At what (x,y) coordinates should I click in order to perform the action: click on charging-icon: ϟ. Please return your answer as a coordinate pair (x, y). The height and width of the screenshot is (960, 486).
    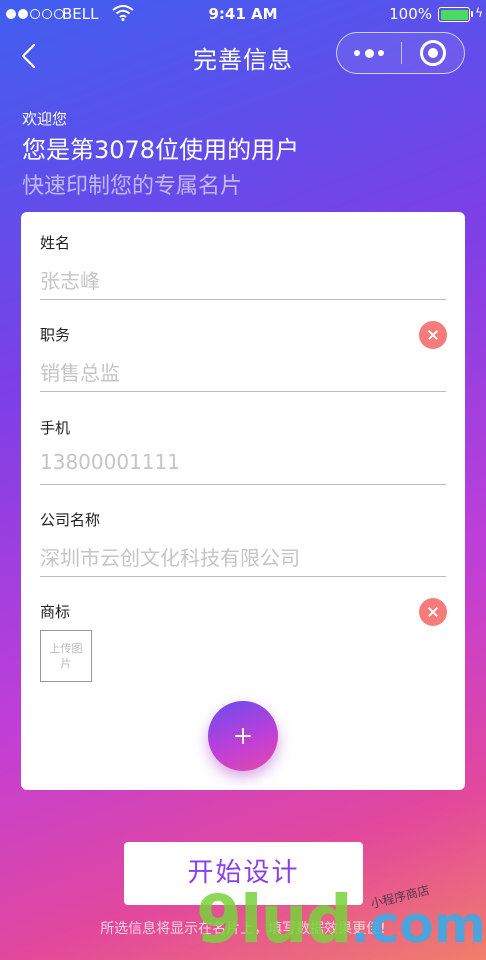
    Looking at the image, I should click on (479, 13).